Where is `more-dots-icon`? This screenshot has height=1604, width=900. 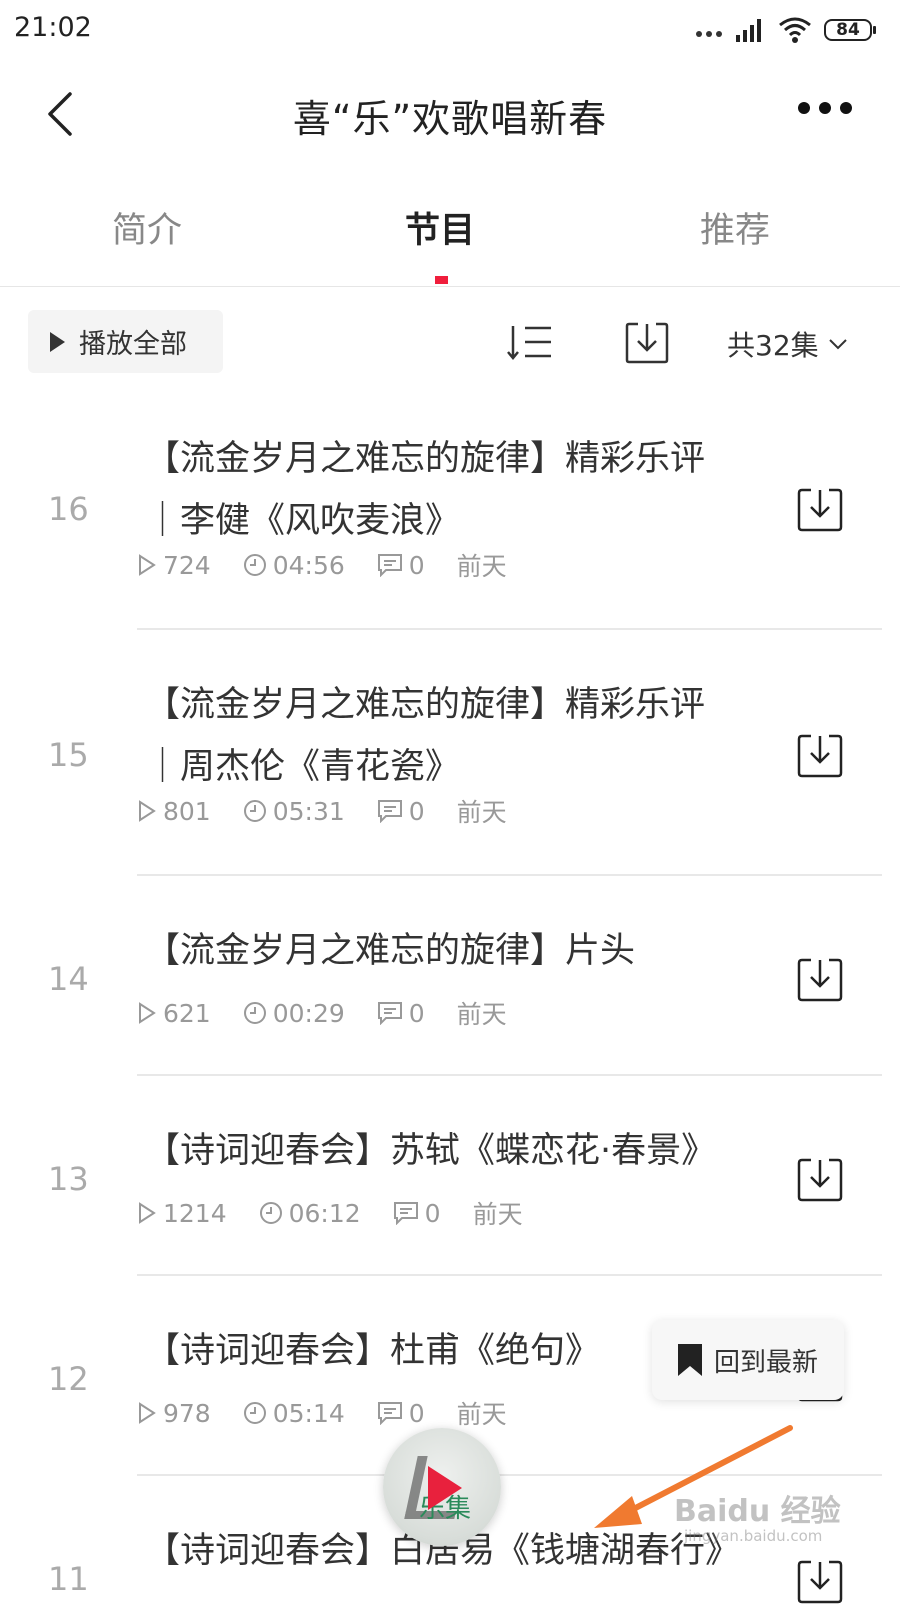 more-dots-icon is located at coordinates (825, 108).